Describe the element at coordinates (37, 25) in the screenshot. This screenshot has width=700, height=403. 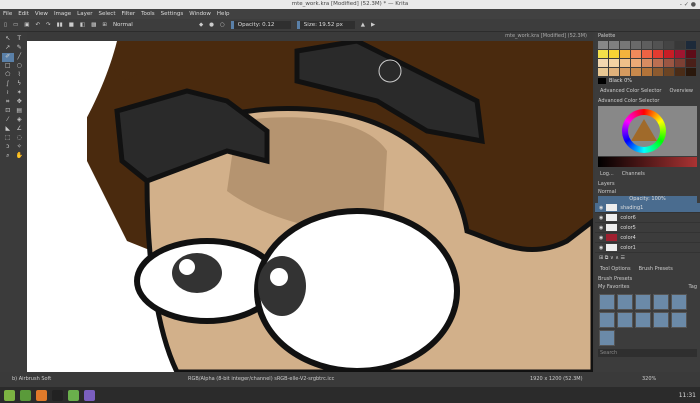
I see `undo-icon: ↶` at that location.